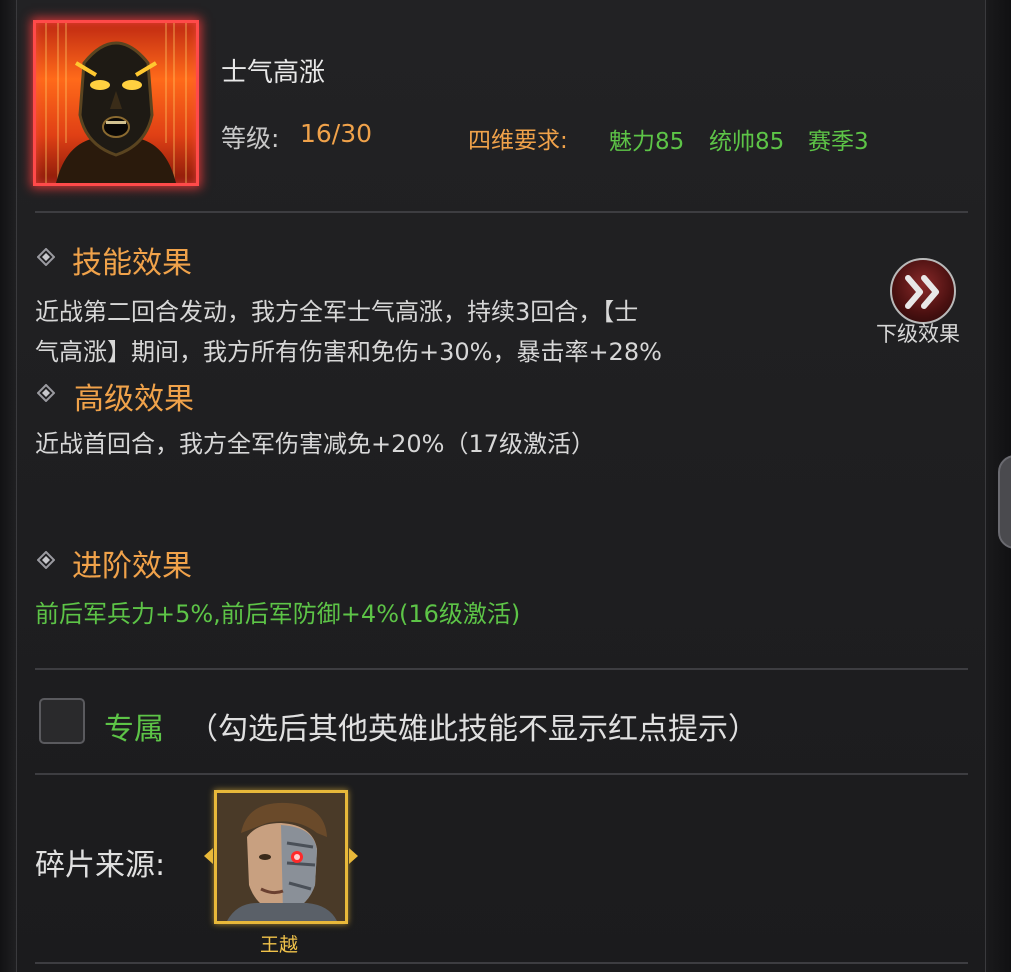  What do you see at coordinates (315, 444) in the screenshot?
I see `advanced-effect-line: 近战首回合，我方全军伤害减免+20%（17级激活）` at bounding box center [315, 444].